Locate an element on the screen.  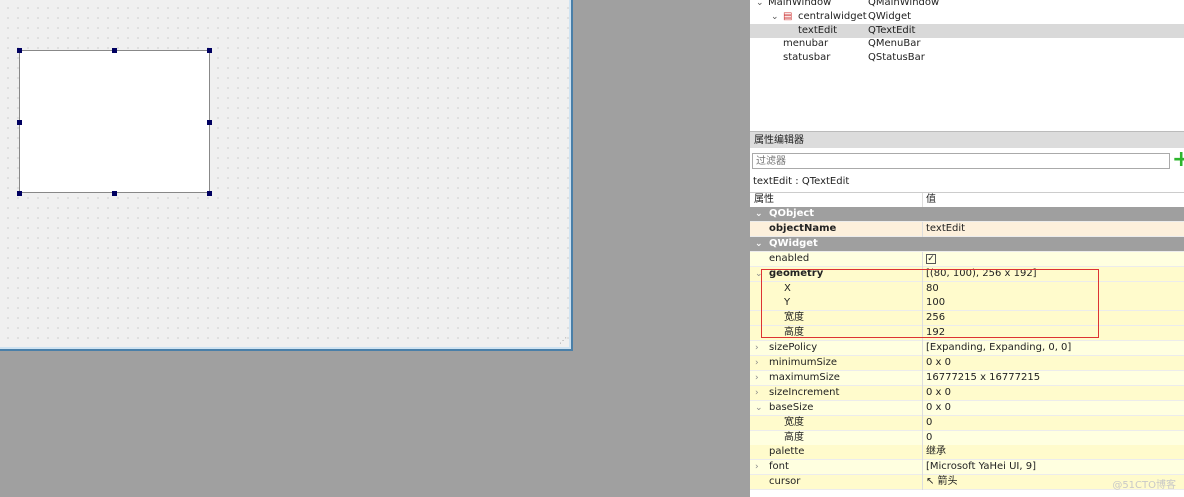
property-row: ⌄ QWidget is located at coordinates (967, 244).